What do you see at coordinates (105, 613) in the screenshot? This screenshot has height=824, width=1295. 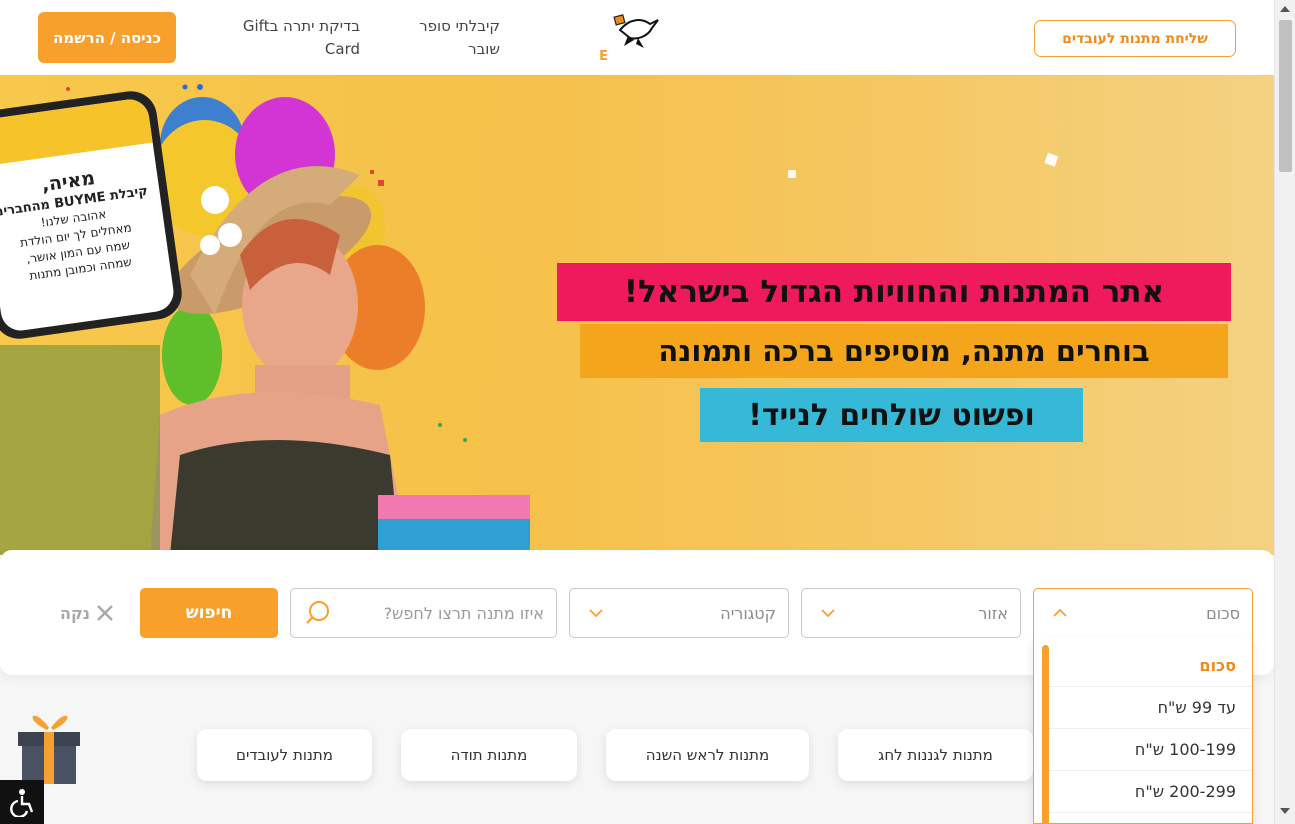 I see `close-icon` at bounding box center [105, 613].